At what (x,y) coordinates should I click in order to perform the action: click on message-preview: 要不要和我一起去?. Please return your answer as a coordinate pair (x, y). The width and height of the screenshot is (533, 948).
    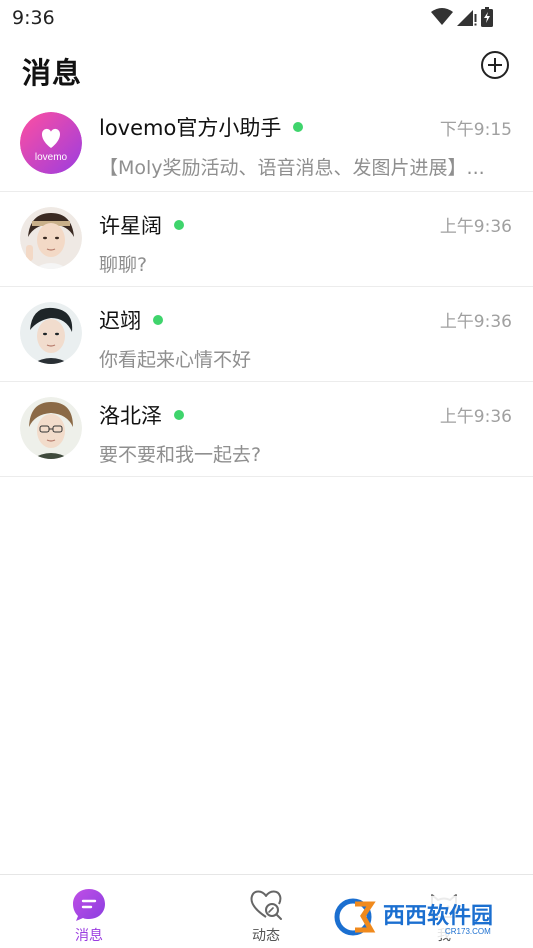
    Looking at the image, I should click on (180, 455).